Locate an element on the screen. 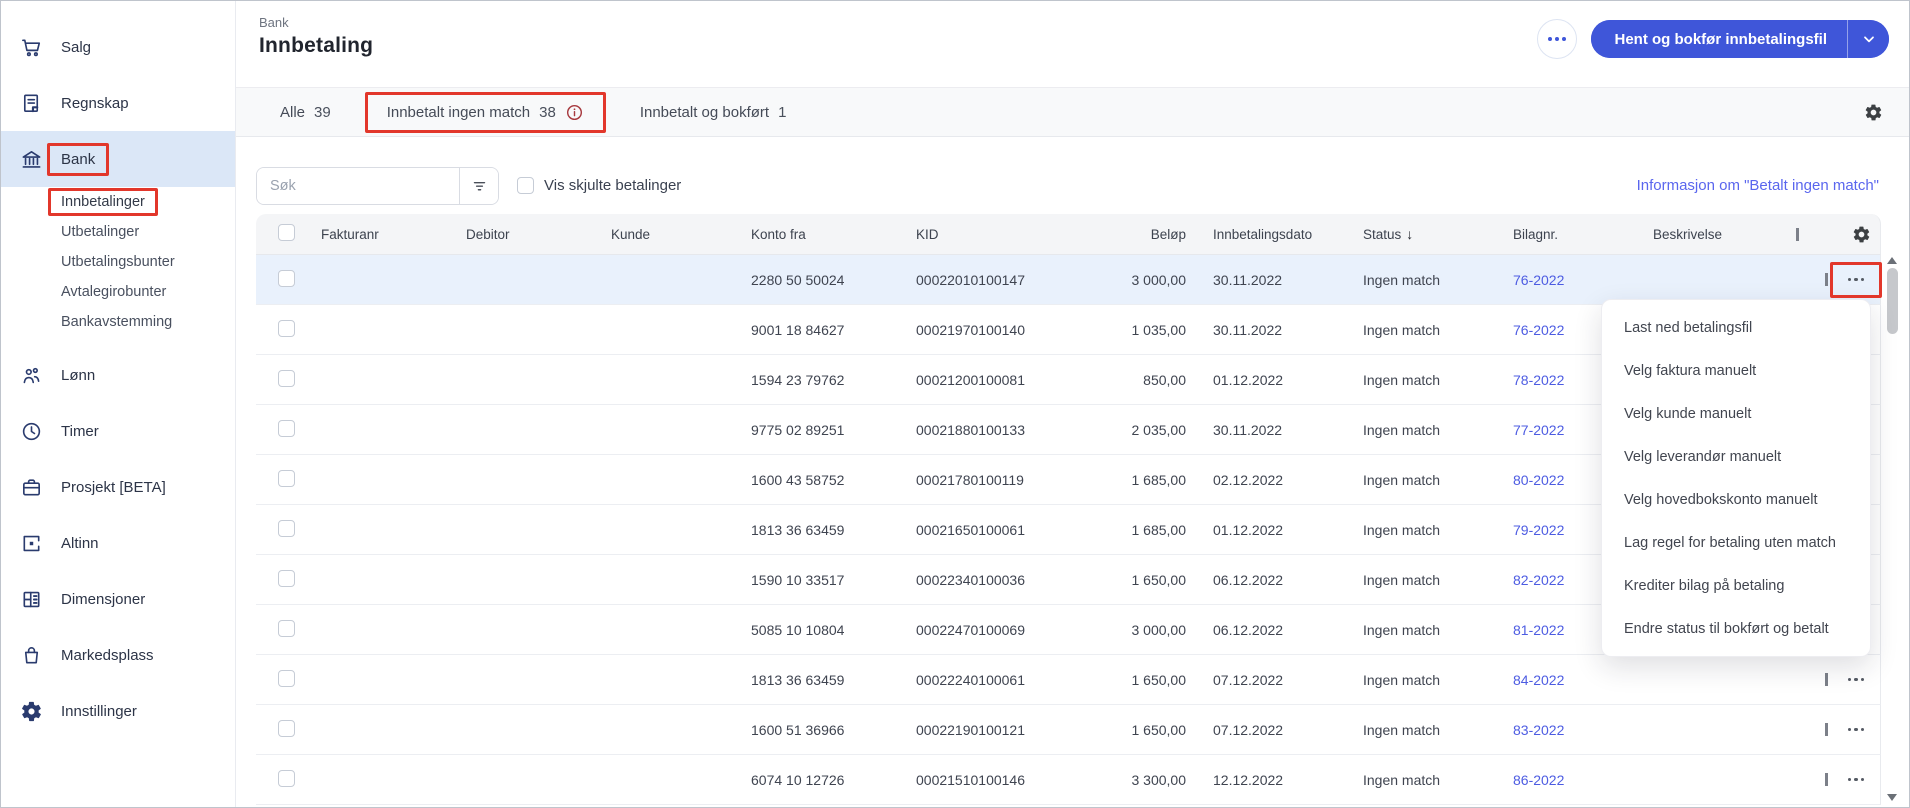 The height and width of the screenshot is (808, 1910). bilagnr-link: 82-2022 is located at coordinates (1538, 580).